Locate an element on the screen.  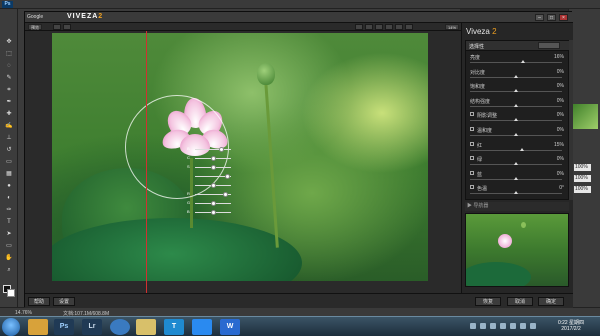
fit-icon is located at coordinates (379, 27).